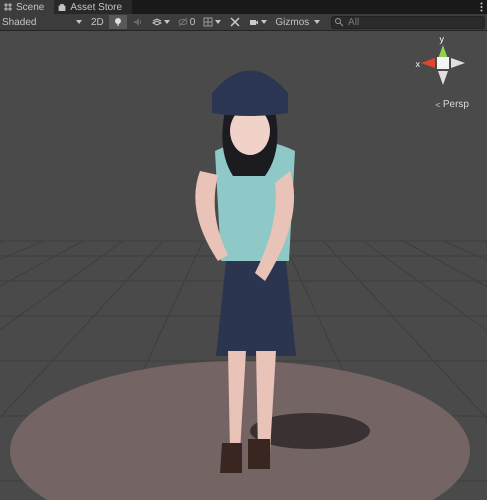 This screenshot has height=500, width=487. Describe the element at coordinates (183, 22) in the screenshot. I see `eye-slash-icon` at that location.